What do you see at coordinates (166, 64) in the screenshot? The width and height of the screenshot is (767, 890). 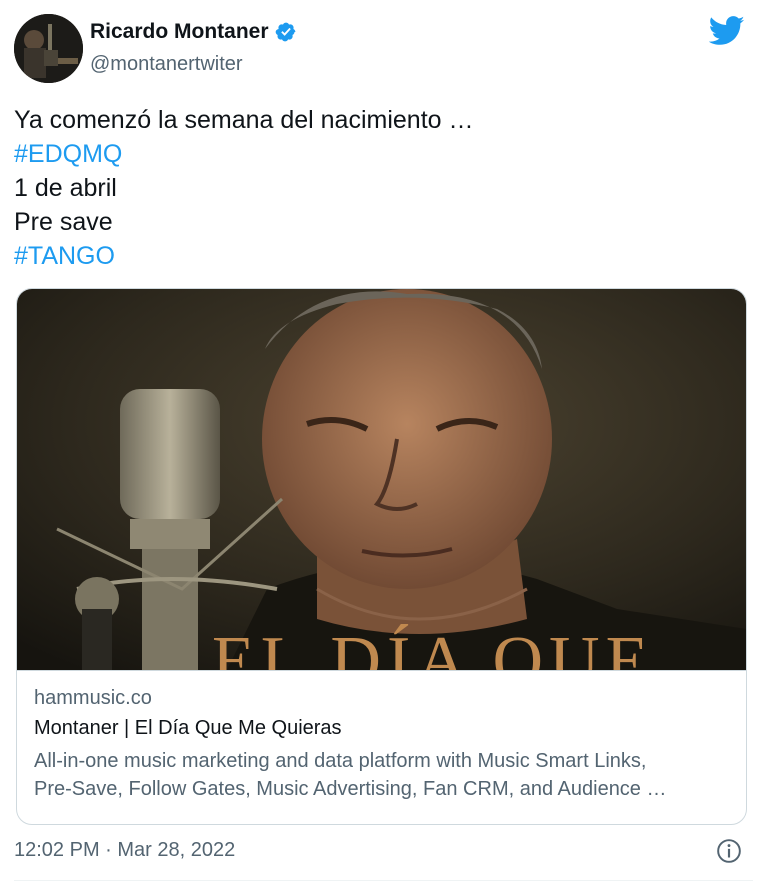 I see `author-handle: @montanertwiter` at bounding box center [166, 64].